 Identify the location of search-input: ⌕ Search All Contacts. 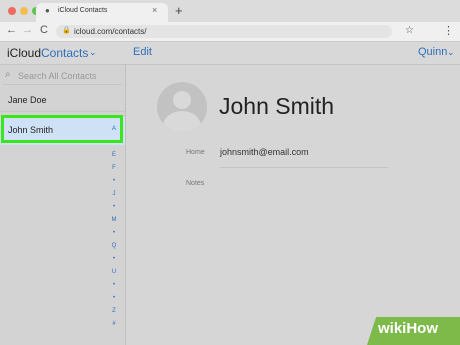
(62, 76).